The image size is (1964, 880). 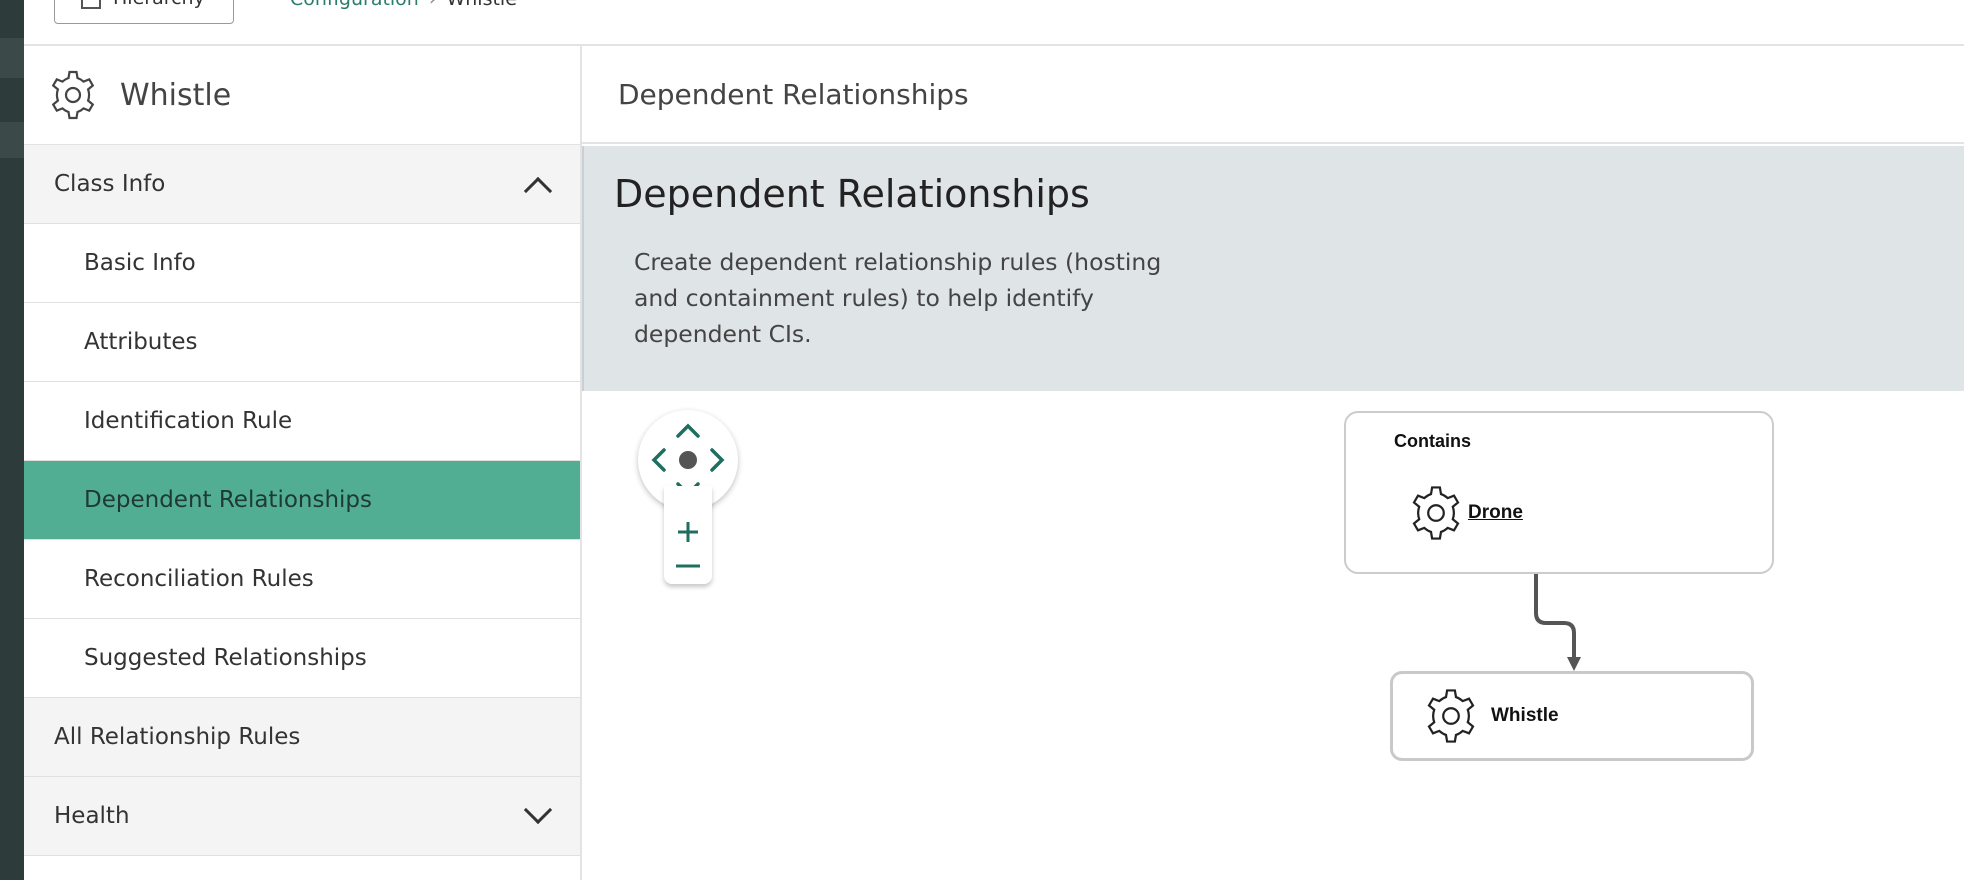 What do you see at coordinates (302, 737) in the screenshot?
I see `section-all-relationship-rules: All Relationship Rules` at bounding box center [302, 737].